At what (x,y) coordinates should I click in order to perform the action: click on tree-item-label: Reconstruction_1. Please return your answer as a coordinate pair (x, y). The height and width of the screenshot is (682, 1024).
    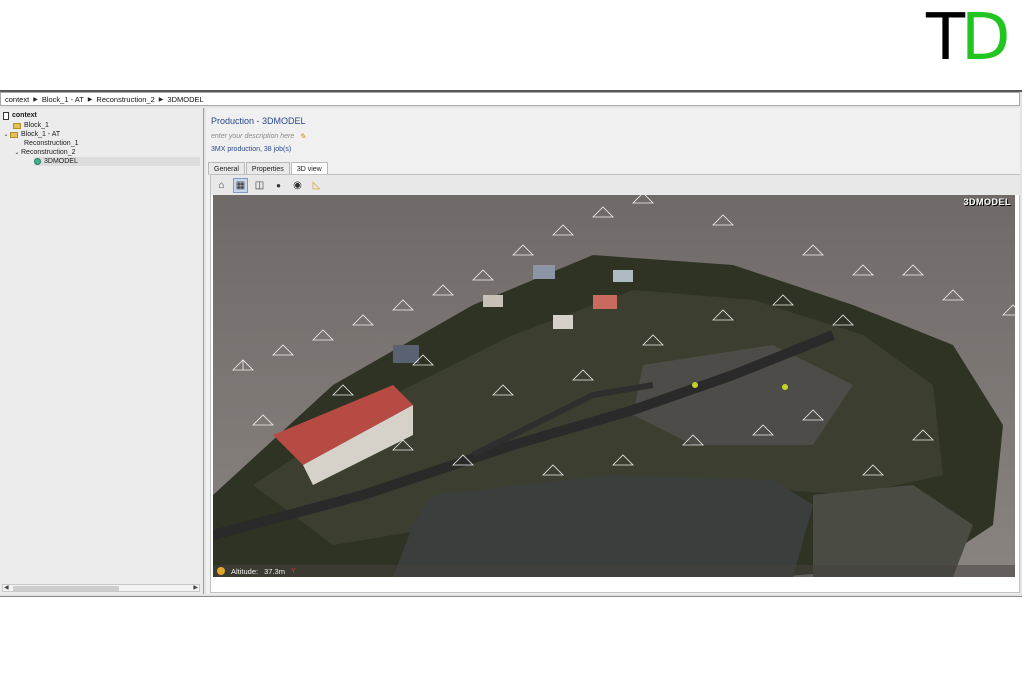
    Looking at the image, I should click on (51, 143).